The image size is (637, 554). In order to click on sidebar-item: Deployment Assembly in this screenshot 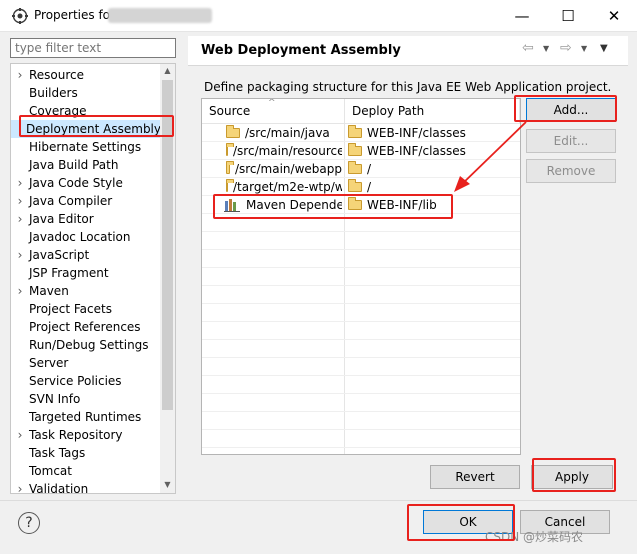, I will do `click(86, 129)`.